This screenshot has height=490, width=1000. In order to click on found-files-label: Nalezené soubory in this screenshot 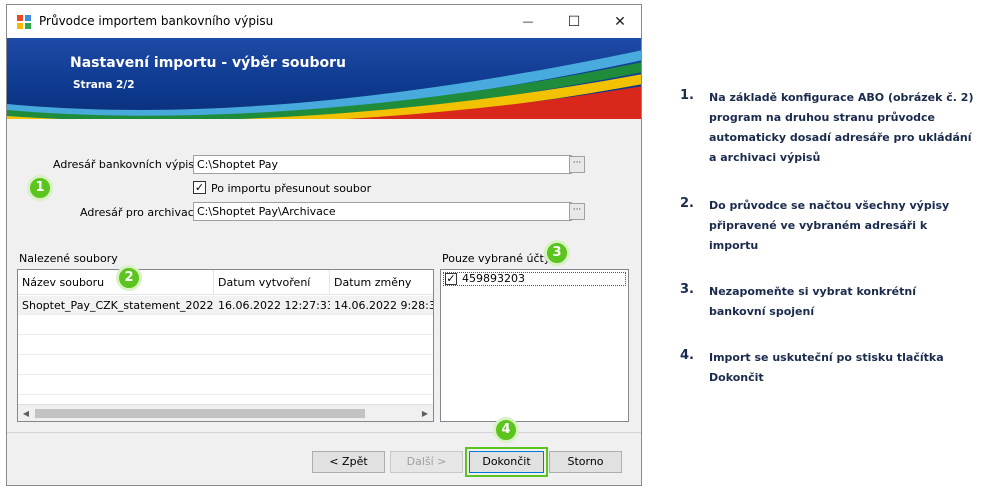, I will do `click(68, 258)`.